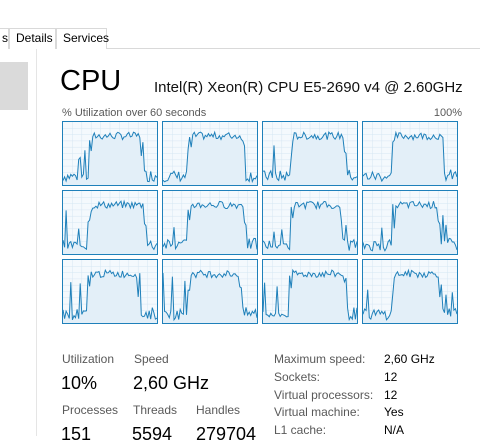 The height and width of the screenshot is (445, 480). What do you see at coordinates (391, 395) in the screenshot?
I see `spec-value-virtual-processors: 12` at bounding box center [391, 395].